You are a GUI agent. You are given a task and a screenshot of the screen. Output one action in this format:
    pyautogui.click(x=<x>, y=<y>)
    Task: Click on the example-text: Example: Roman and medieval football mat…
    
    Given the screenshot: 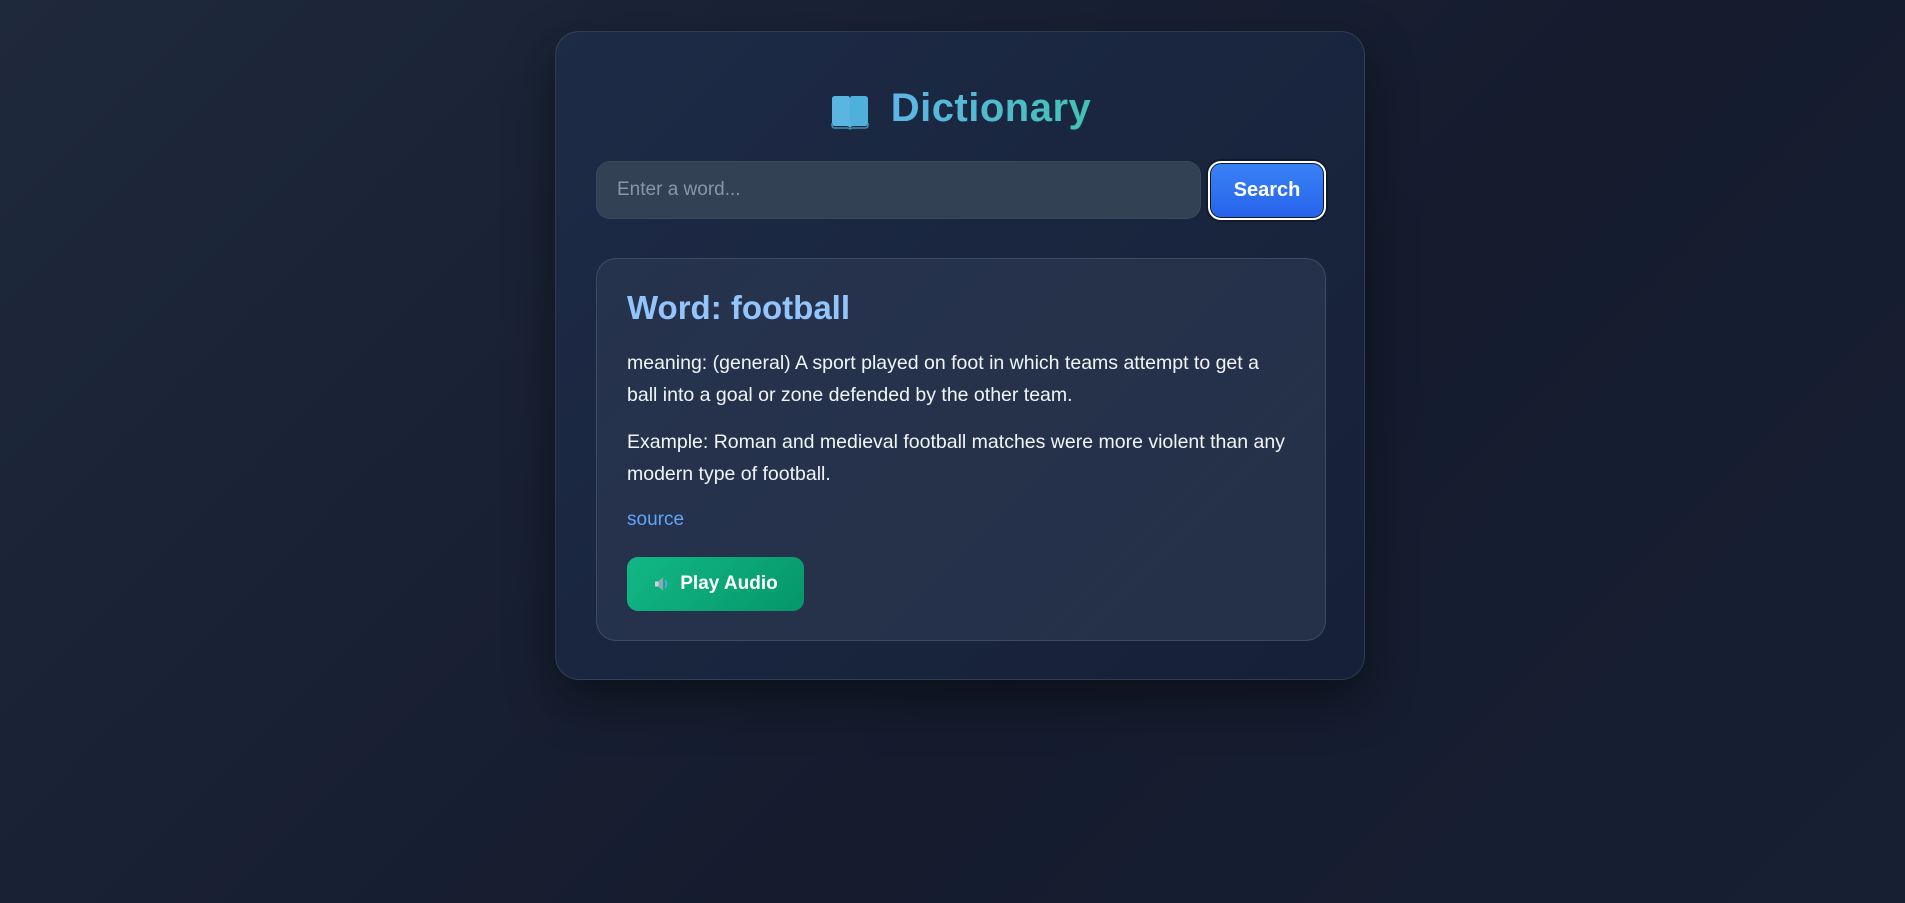 What is the action you would take?
    pyautogui.click(x=956, y=458)
    